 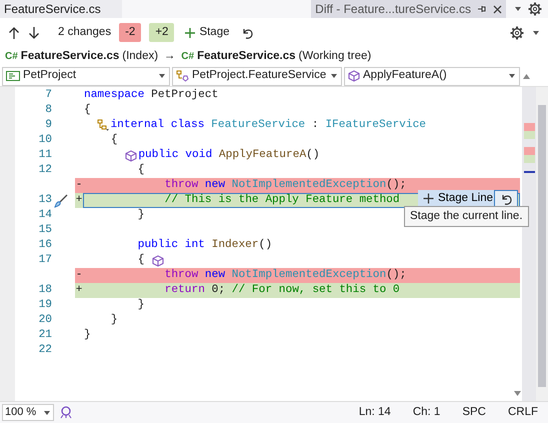 I want to click on document-tab: FeatureService.cs, so click(x=61, y=9).